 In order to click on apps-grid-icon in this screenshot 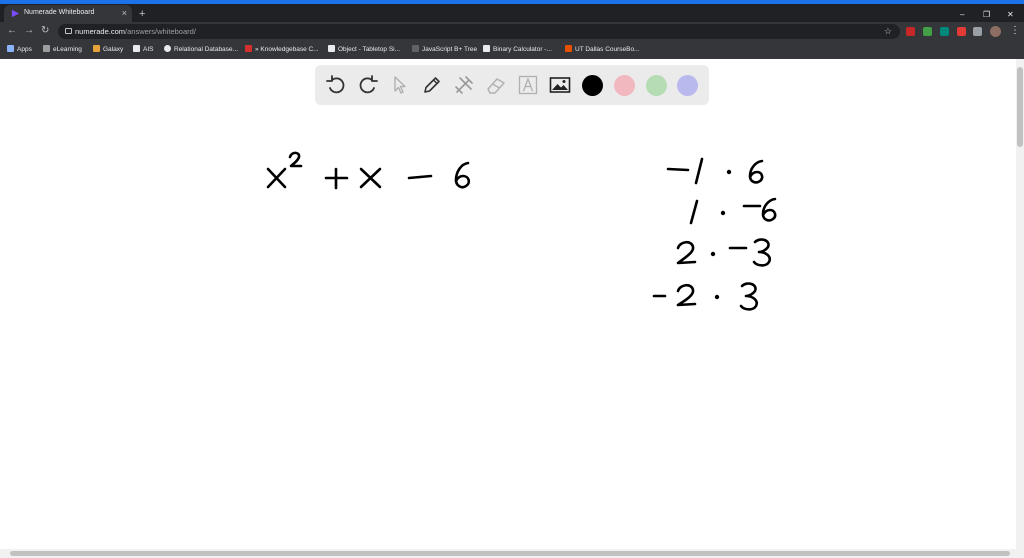, I will do `click(10, 48)`.